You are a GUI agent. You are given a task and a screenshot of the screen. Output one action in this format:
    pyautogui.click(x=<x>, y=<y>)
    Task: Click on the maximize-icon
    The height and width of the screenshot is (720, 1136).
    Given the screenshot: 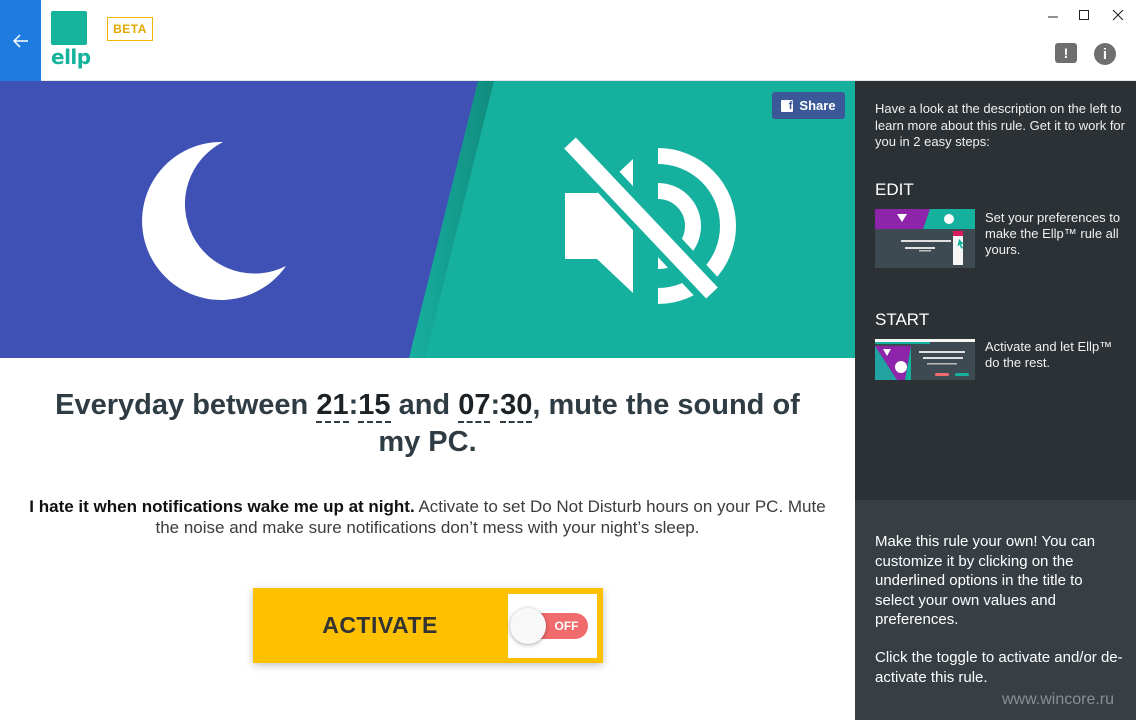 What is the action you would take?
    pyautogui.click(x=1084, y=15)
    